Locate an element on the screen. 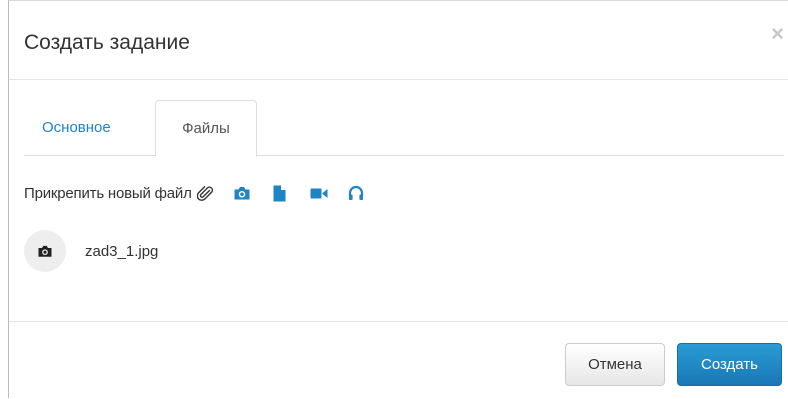 The width and height of the screenshot is (788, 399). headphones-icon is located at coordinates (356, 193).